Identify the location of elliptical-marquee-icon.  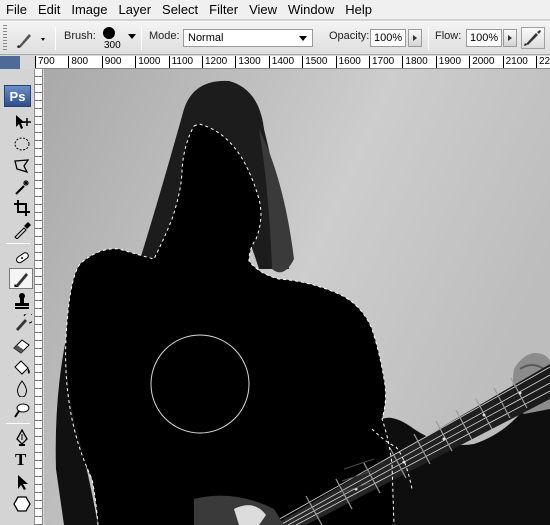
(22, 144).